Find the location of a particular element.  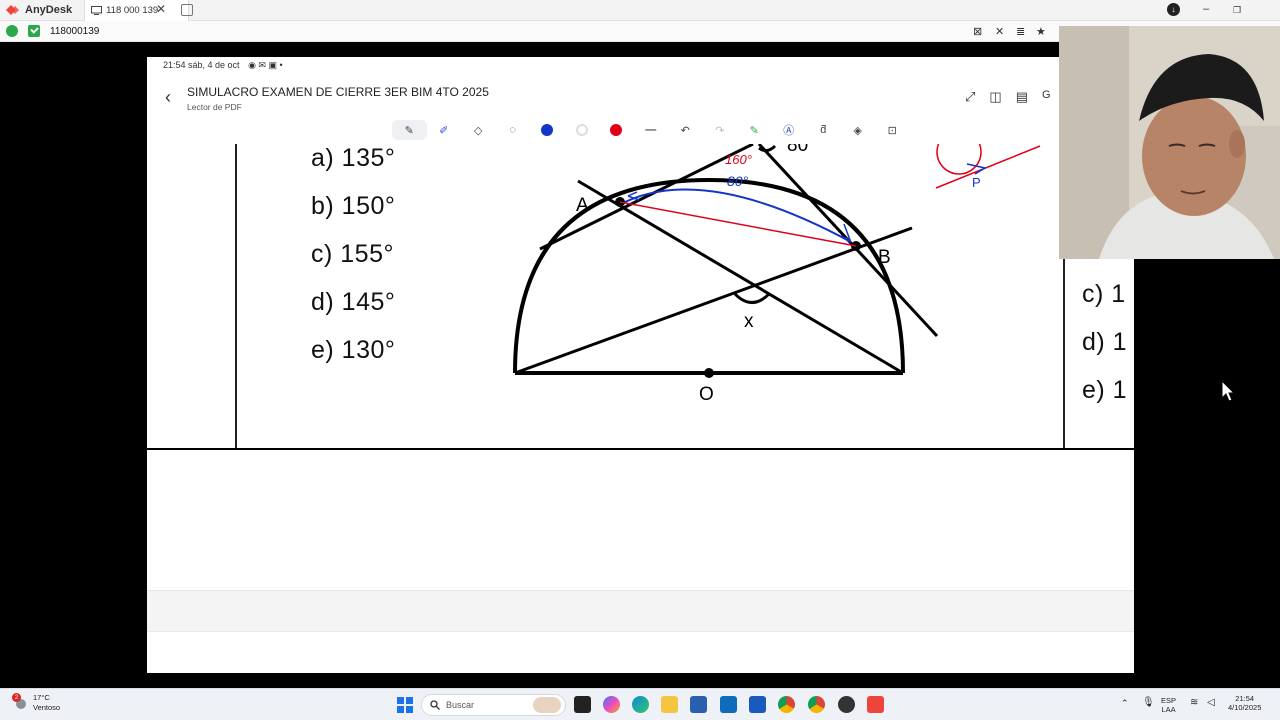

header-actions: ⤢ ◫ ▤ G is located at coordinates (1008, 97).